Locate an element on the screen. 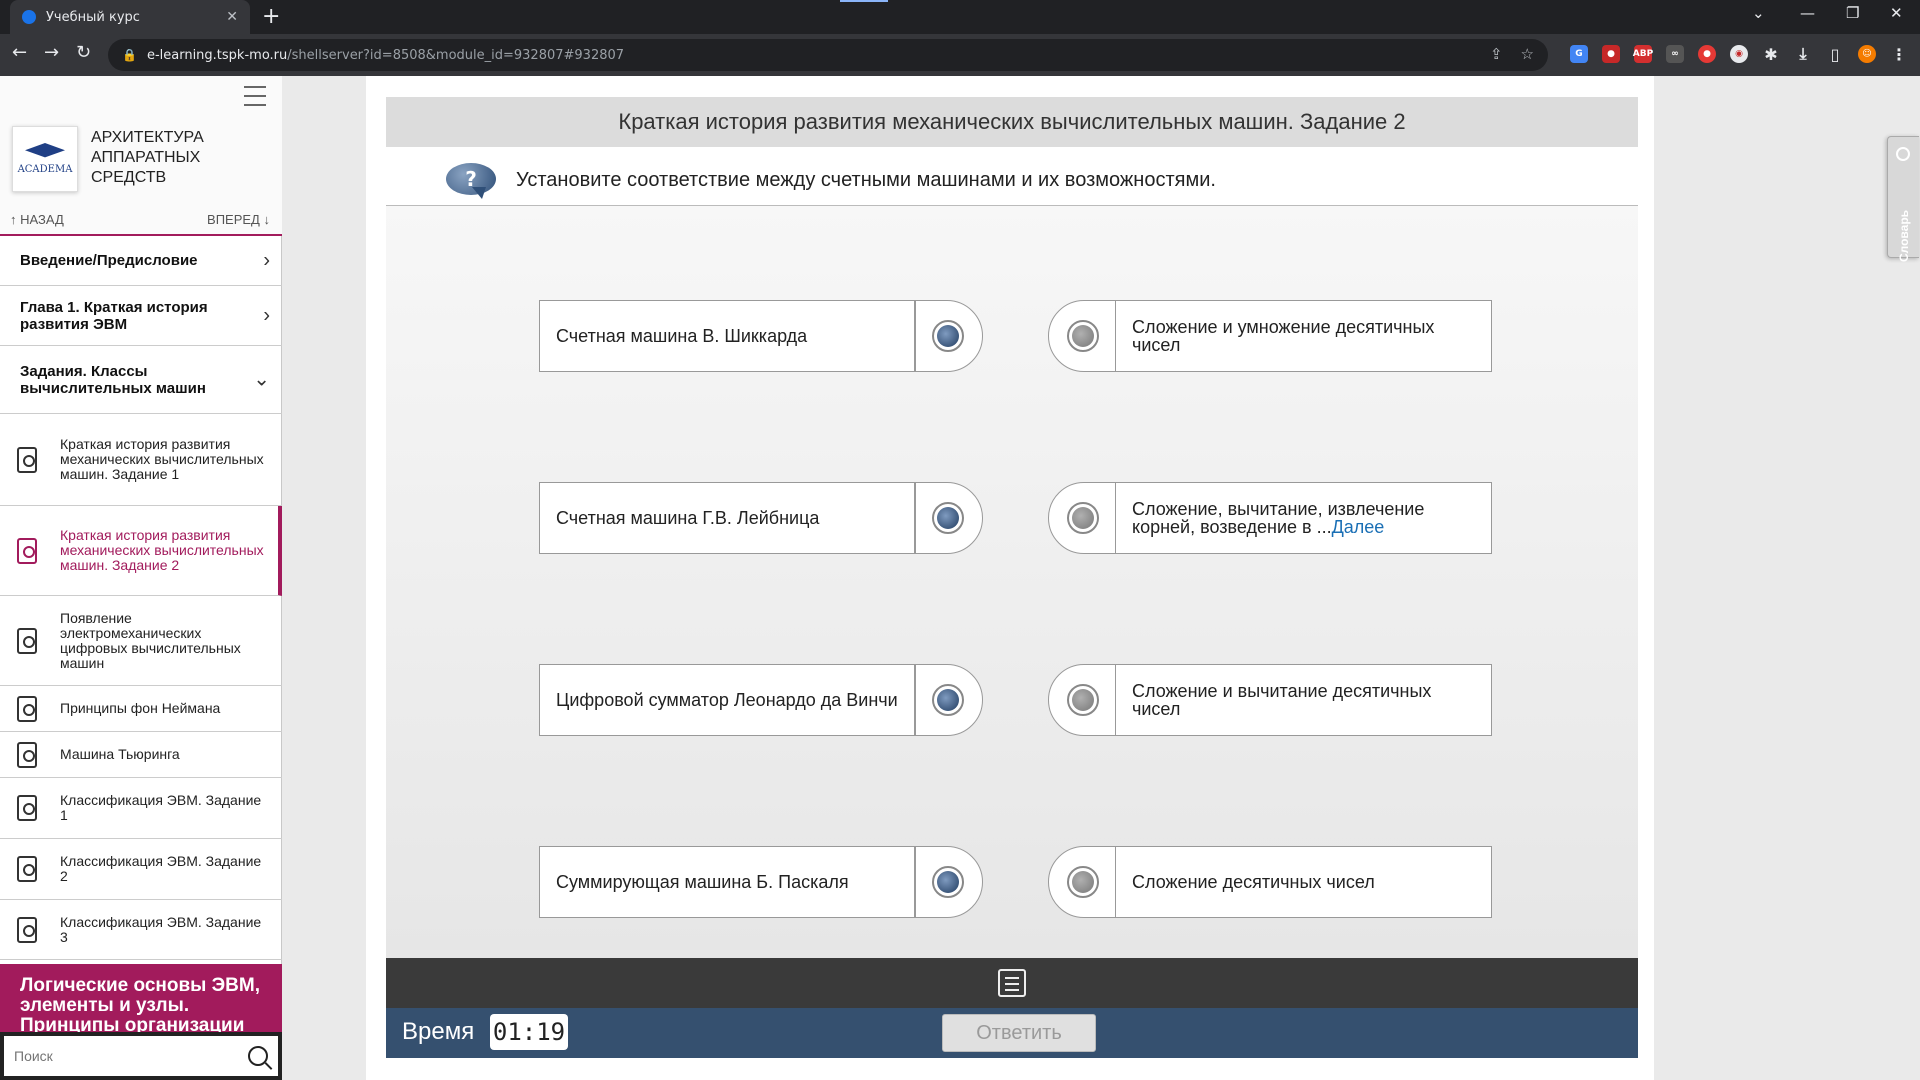 The width and height of the screenshot is (1920, 1080). nav-next-button: ВПЕРЕД ↓ is located at coordinates (238, 219).